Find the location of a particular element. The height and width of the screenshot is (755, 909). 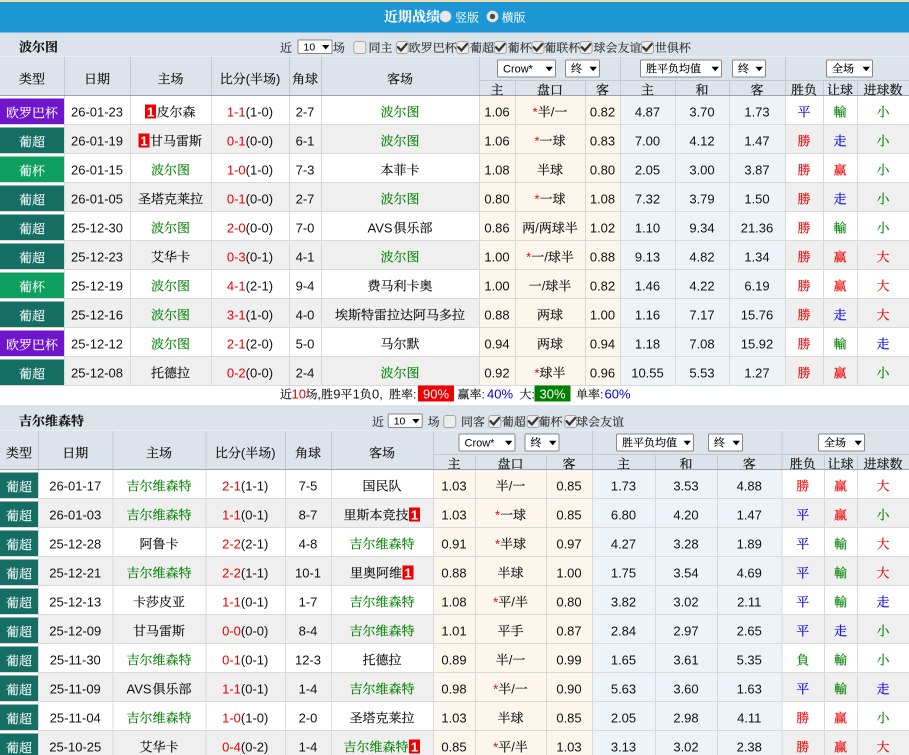

svg-text: 10-1 is located at coordinates (308, 573).